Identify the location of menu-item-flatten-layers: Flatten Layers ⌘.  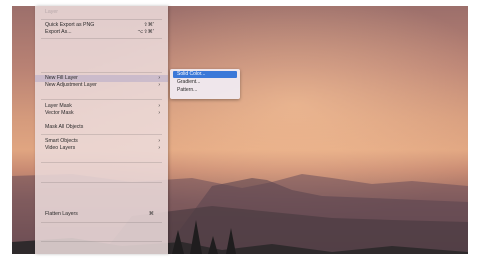
(101, 214).